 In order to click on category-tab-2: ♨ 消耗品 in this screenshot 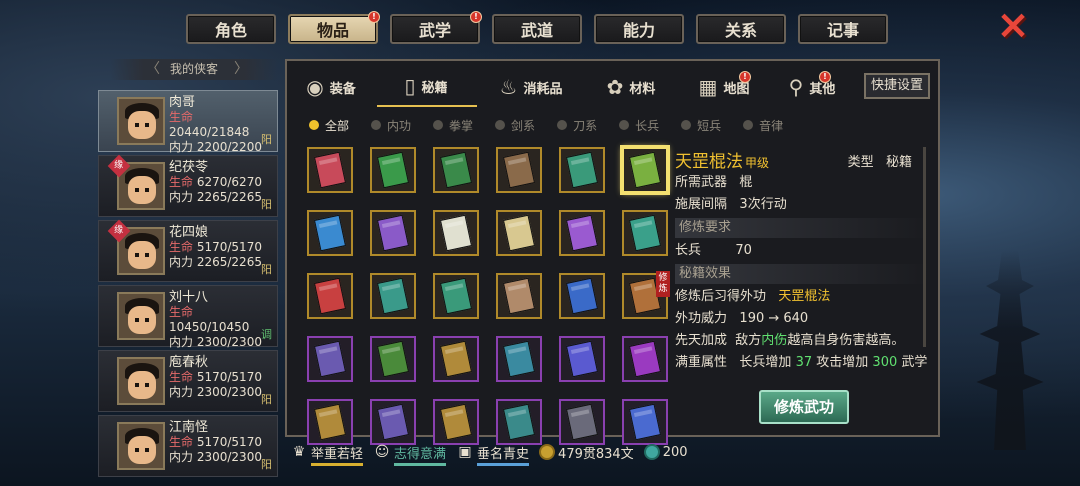, I will do `click(532, 87)`.